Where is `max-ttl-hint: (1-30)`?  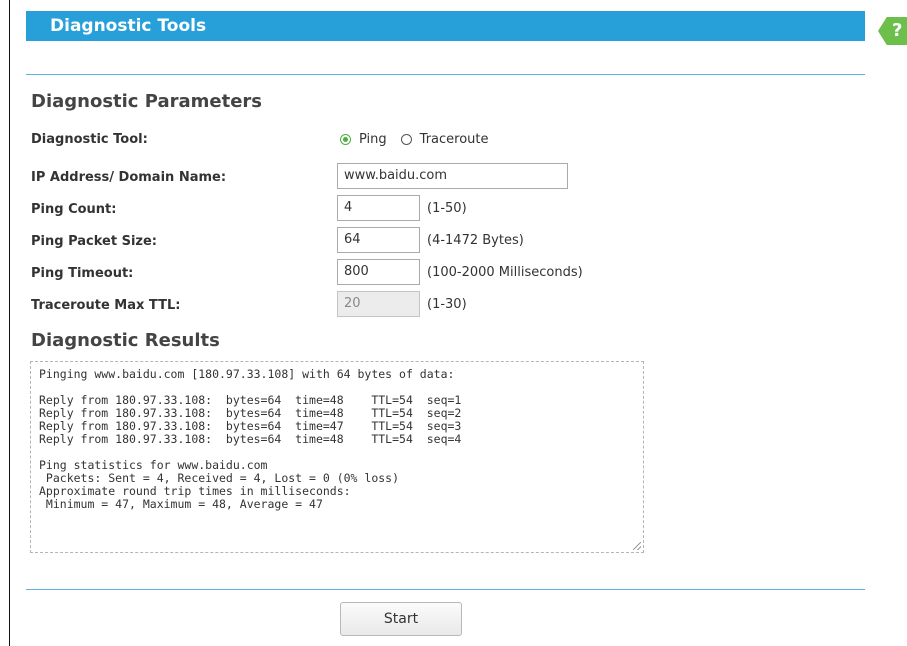 max-ttl-hint: (1-30) is located at coordinates (447, 304).